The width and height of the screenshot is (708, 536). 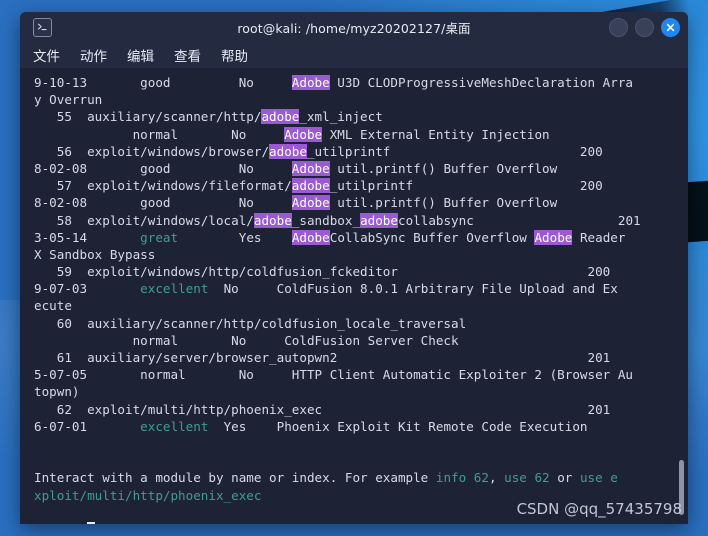 What do you see at coordinates (87, 237) in the screenshot?
I see `terminal-text: 3-05-14` at bounding box center [87, 237].